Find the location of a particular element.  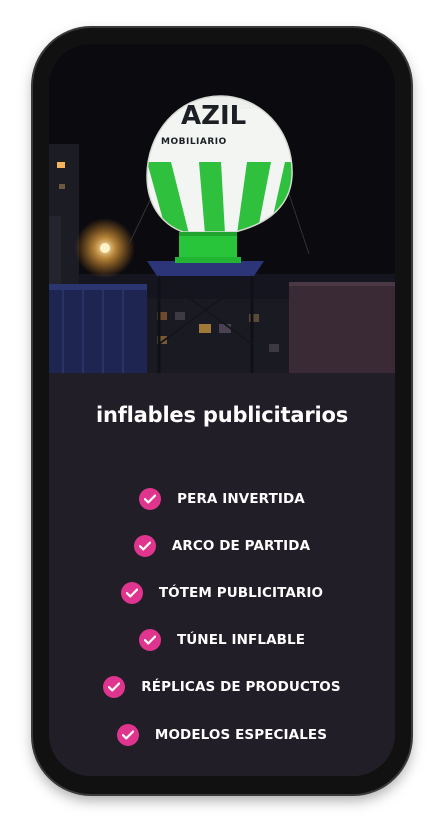

section-title: inflables publicitarios is located at coordinates (222, 415).